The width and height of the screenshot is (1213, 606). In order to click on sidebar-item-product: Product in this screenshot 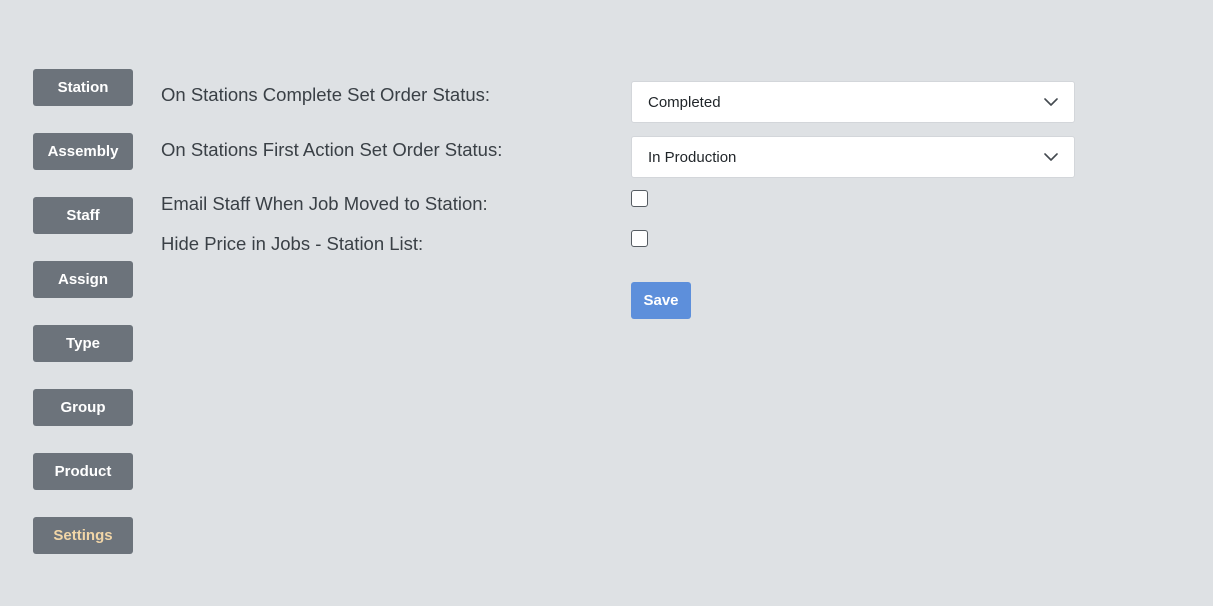, I will do `click(83, 471)`.